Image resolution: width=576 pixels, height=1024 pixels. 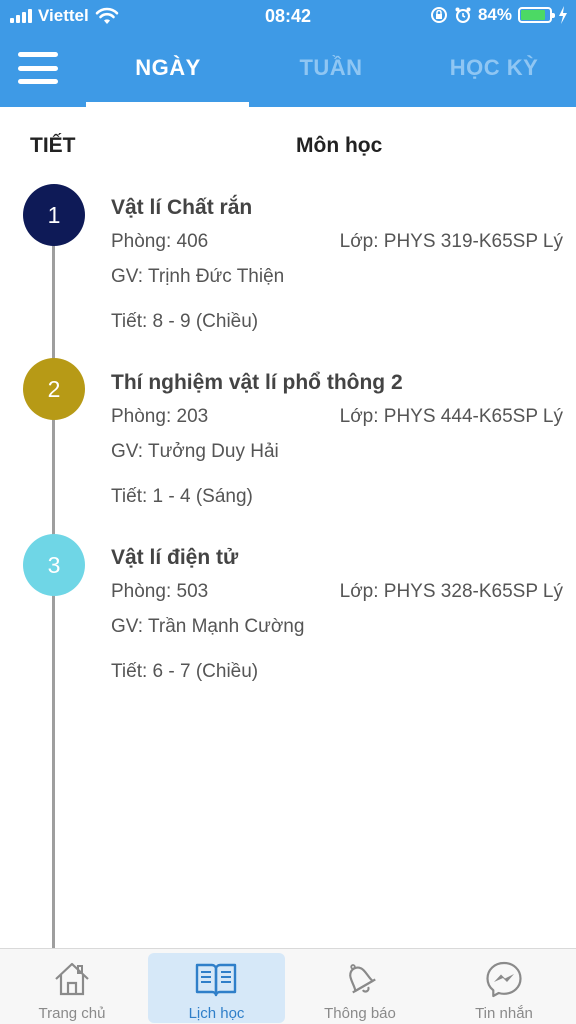 I want to click on tab-day: NGÀY, so click(x=168, y=68).